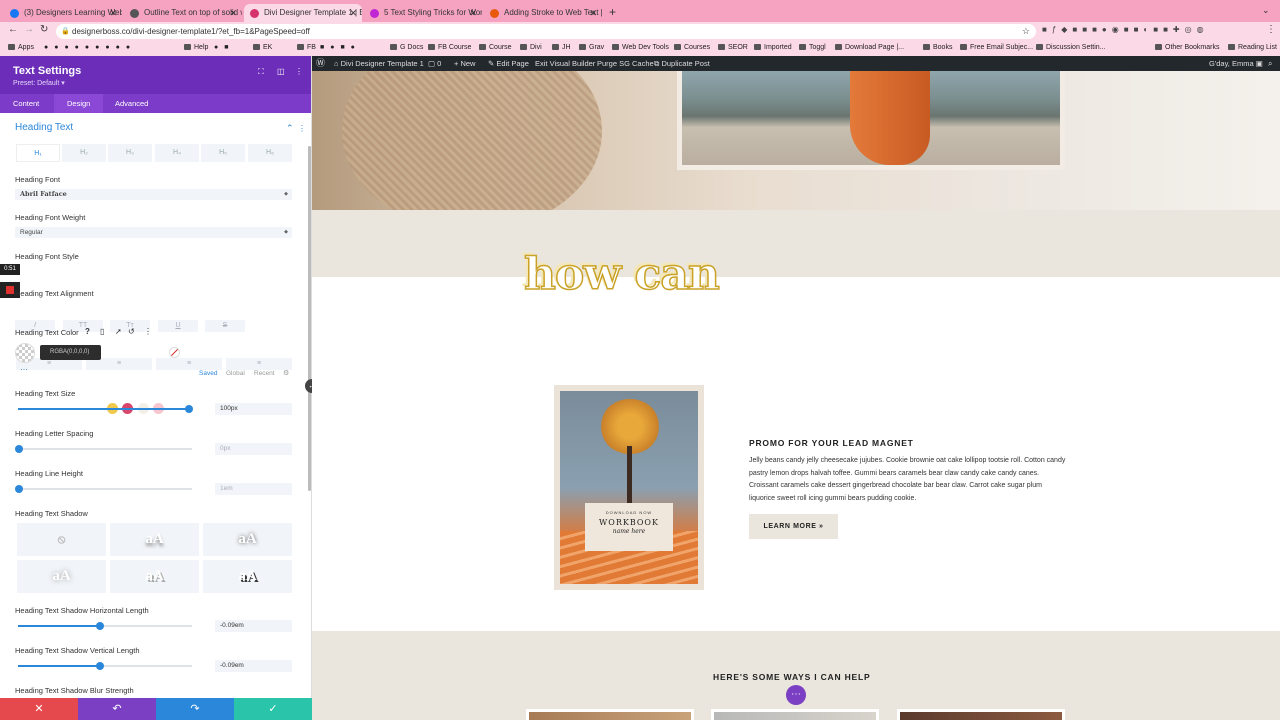 The width and height of the screenshot is (1280, 720). I want to click on bookmark-extra-icons: ●■, so click(224, 48).